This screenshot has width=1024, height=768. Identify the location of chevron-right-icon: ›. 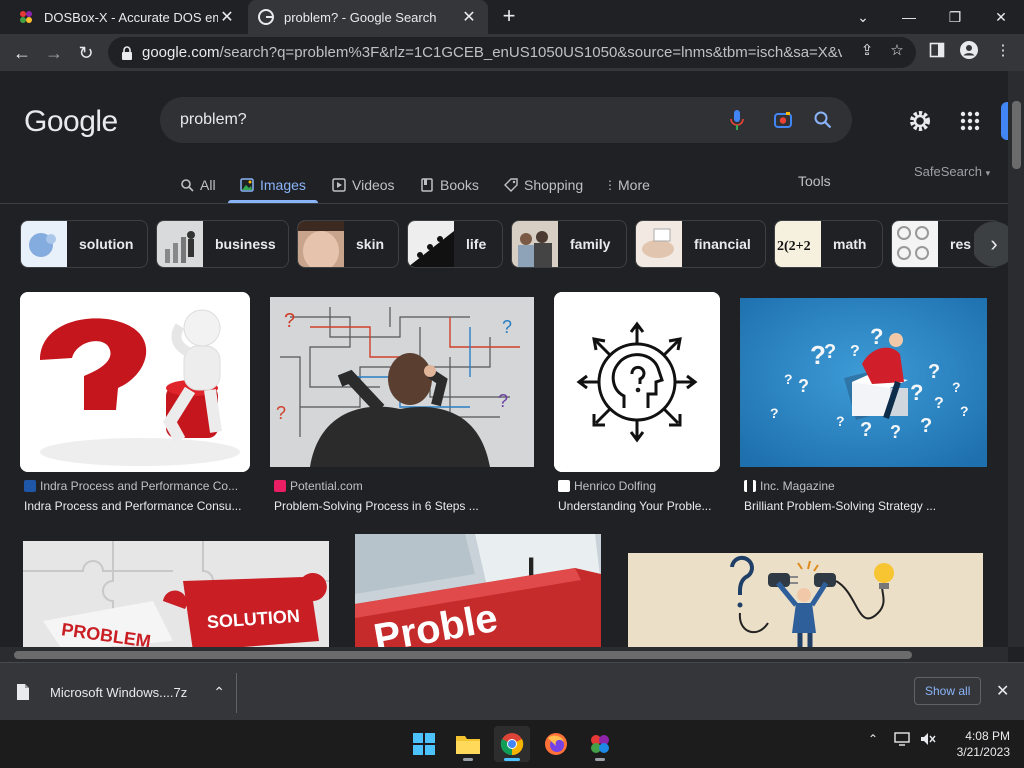
(991, 244).